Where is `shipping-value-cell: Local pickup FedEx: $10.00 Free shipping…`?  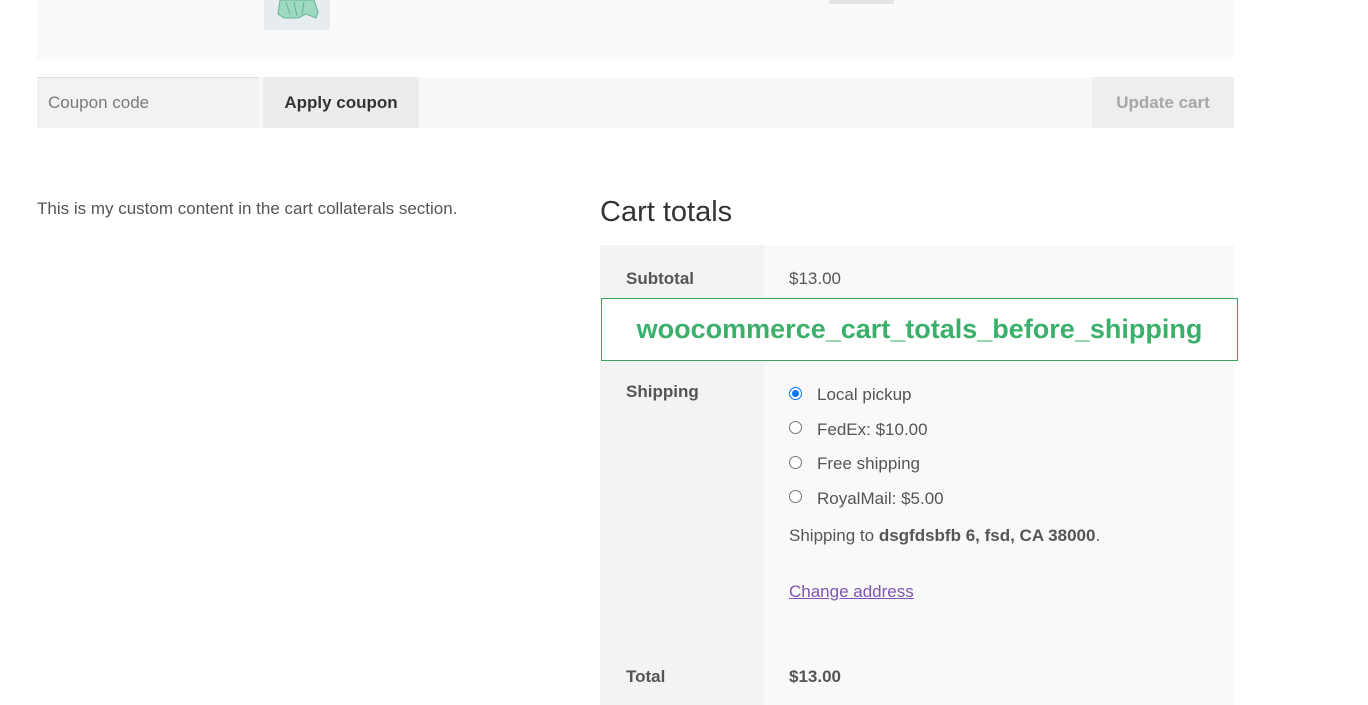
shipping-value-cell: Local pickup FedEx: $10.00 Free shipping… is located at coordinates (999, 501).